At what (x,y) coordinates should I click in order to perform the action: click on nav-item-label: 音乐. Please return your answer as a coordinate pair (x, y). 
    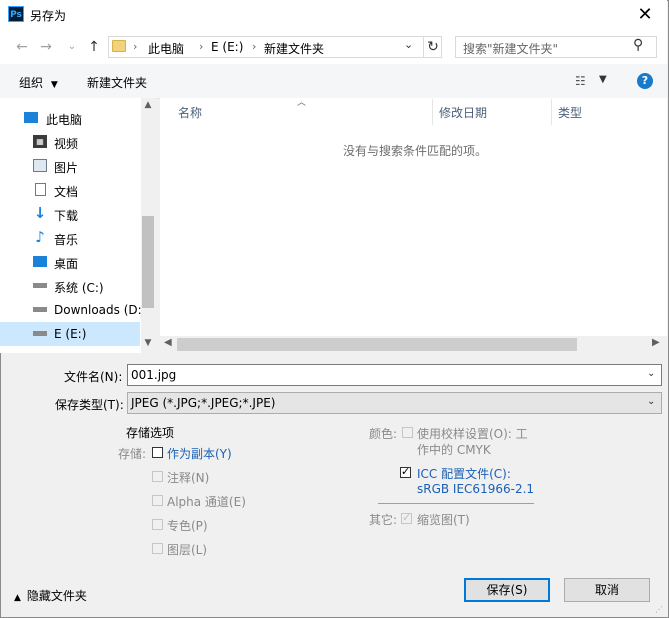
    Looking at the image, I should click on (66, 240).